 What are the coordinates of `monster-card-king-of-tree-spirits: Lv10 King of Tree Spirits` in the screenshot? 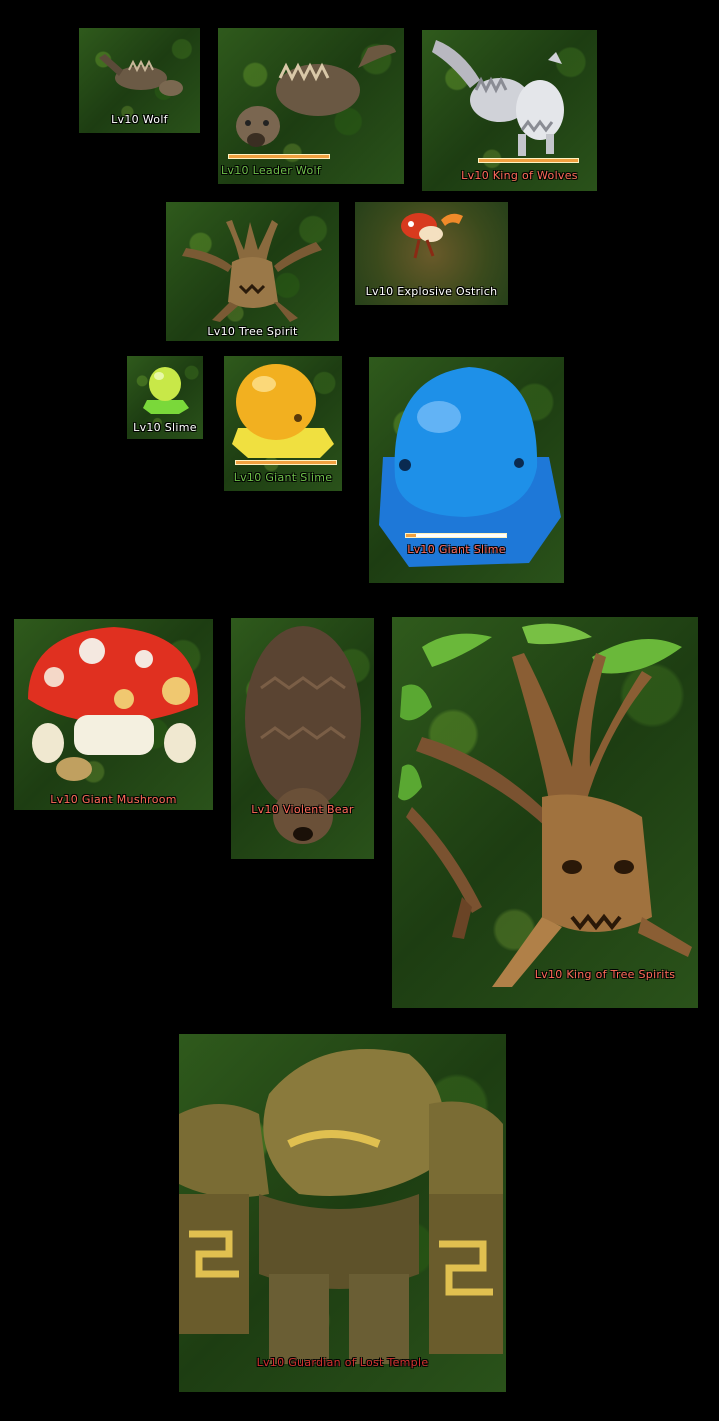 It's located at (545, 812).